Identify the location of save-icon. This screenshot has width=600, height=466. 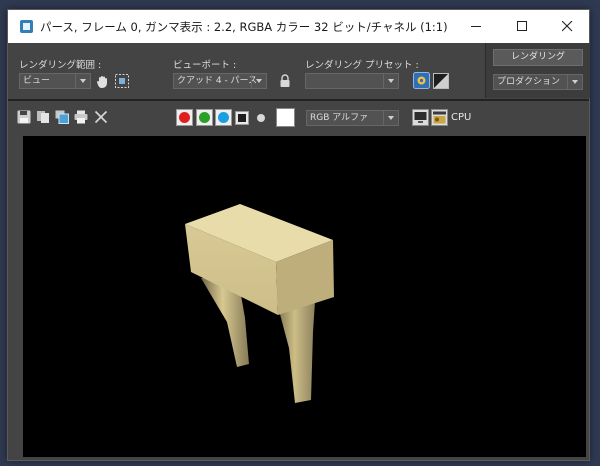
(24, 117).